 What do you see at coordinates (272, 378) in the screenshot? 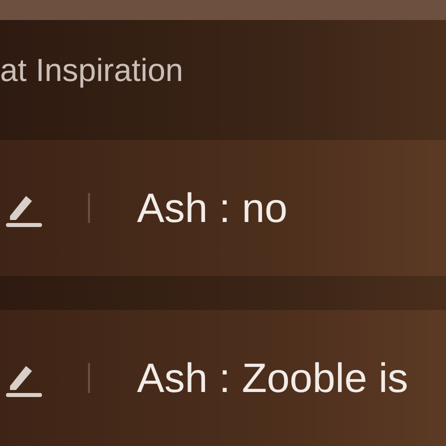
I see `message-text: Ash : Zooble is` at bounding box center [272, 378].